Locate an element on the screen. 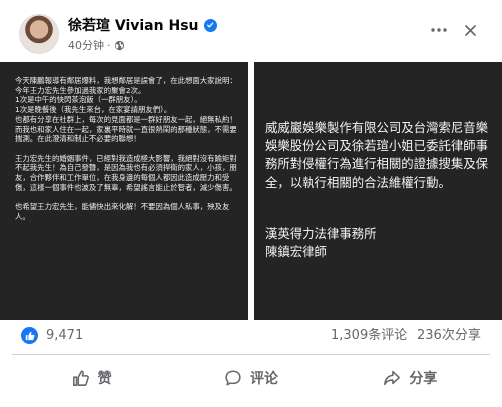 Image resolution: width=502 pixels, height=407 pixels. author-name-row: 徐若瑄 Vivian Hsu is located at coordinates (142, 25).